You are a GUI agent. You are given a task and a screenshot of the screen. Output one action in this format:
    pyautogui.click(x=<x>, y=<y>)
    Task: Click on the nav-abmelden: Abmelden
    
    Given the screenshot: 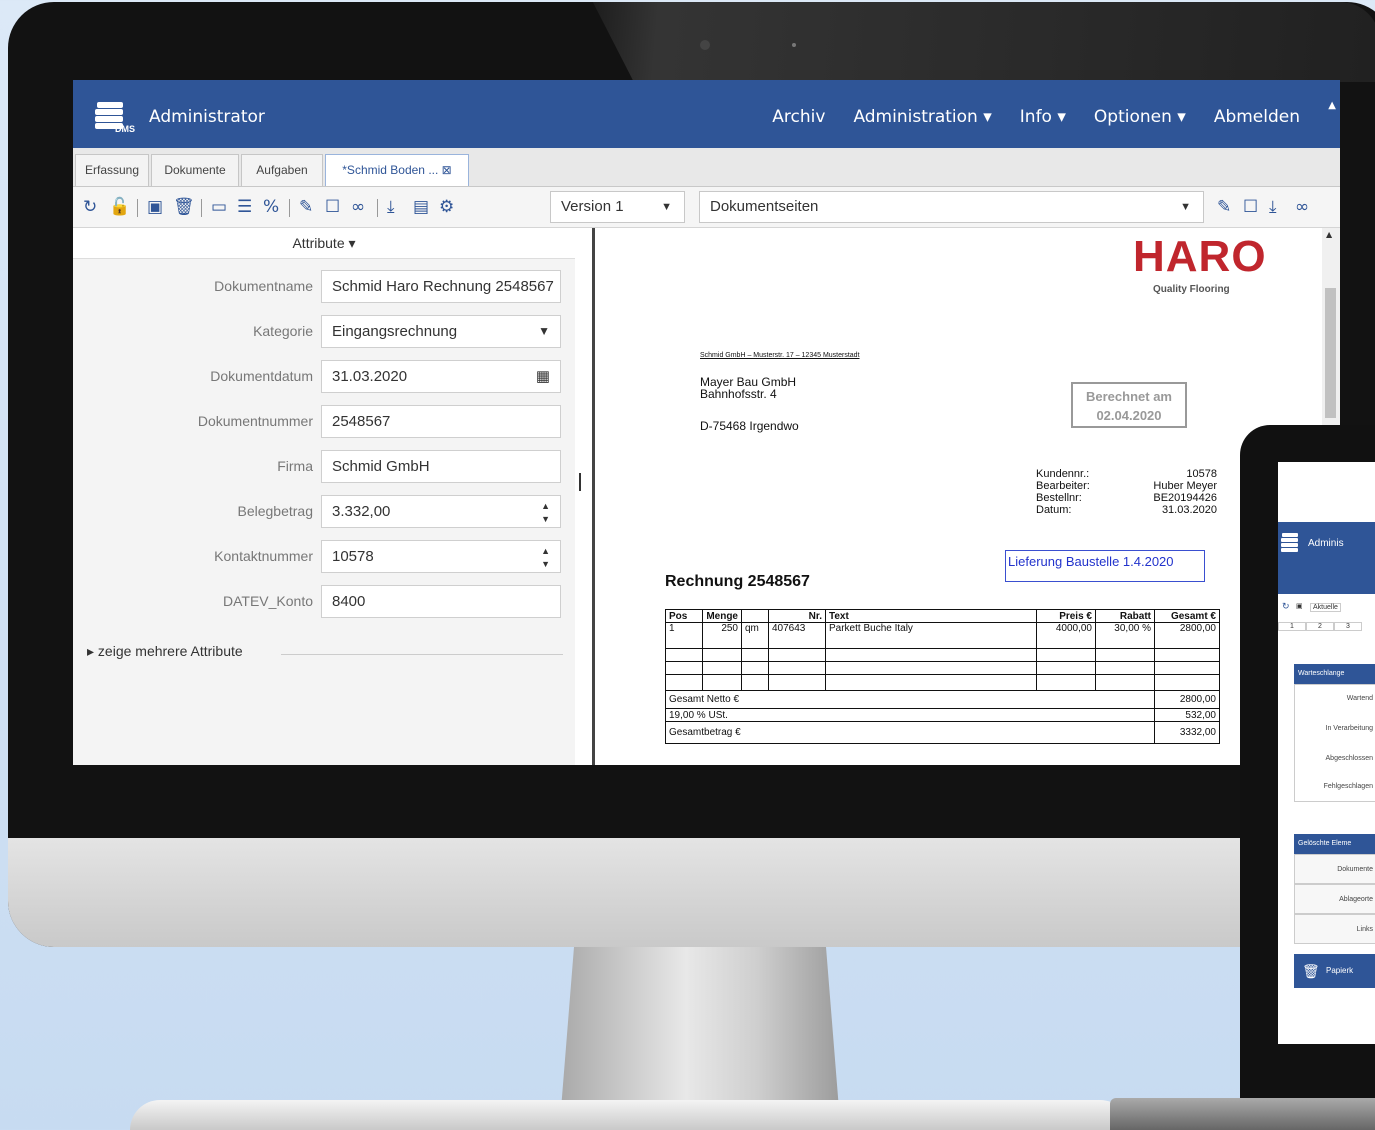 What is the action you would take?
    pyautogui.click(x=1257, y=117)
    